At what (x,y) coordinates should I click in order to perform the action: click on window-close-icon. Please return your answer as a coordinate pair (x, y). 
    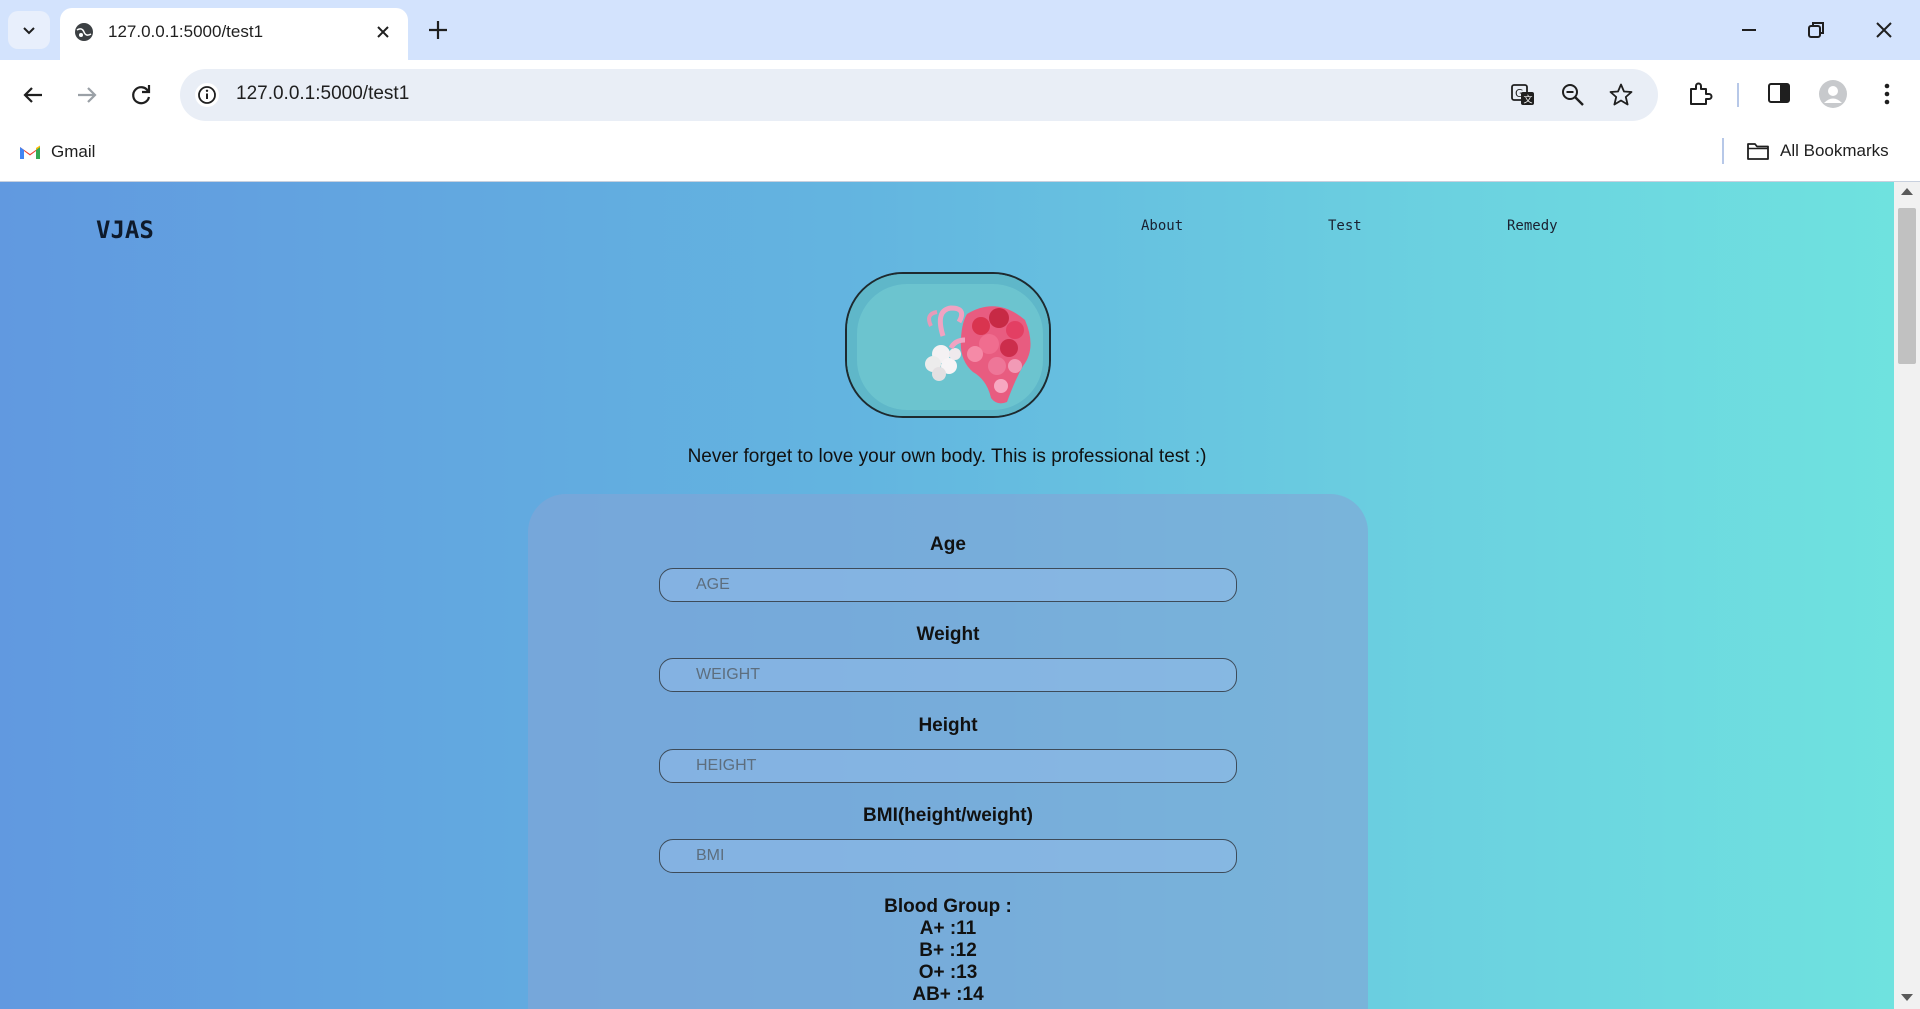
    Looking at the image, I should click on (1884, 30).